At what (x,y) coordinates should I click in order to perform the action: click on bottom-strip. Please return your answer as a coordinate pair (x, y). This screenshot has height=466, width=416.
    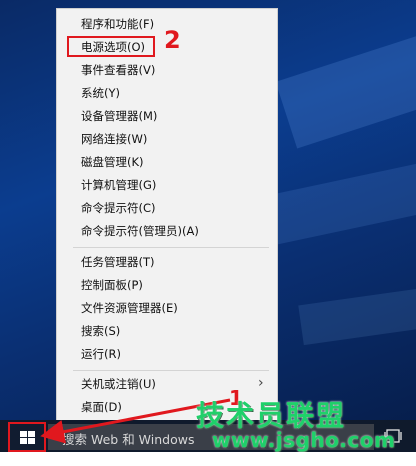
    Looking at the image, I should click on (208, 459).